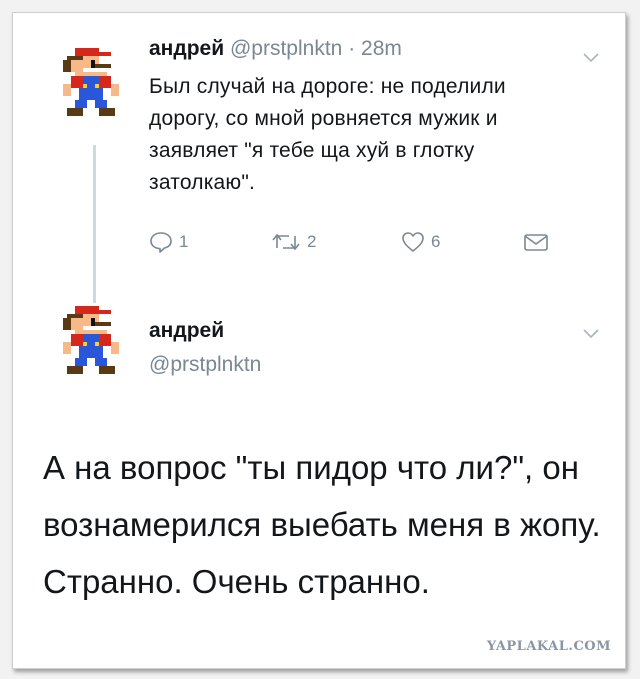 This screenshot has height=679, width=640. I want to click on like-count: 6, so click(436, 241).